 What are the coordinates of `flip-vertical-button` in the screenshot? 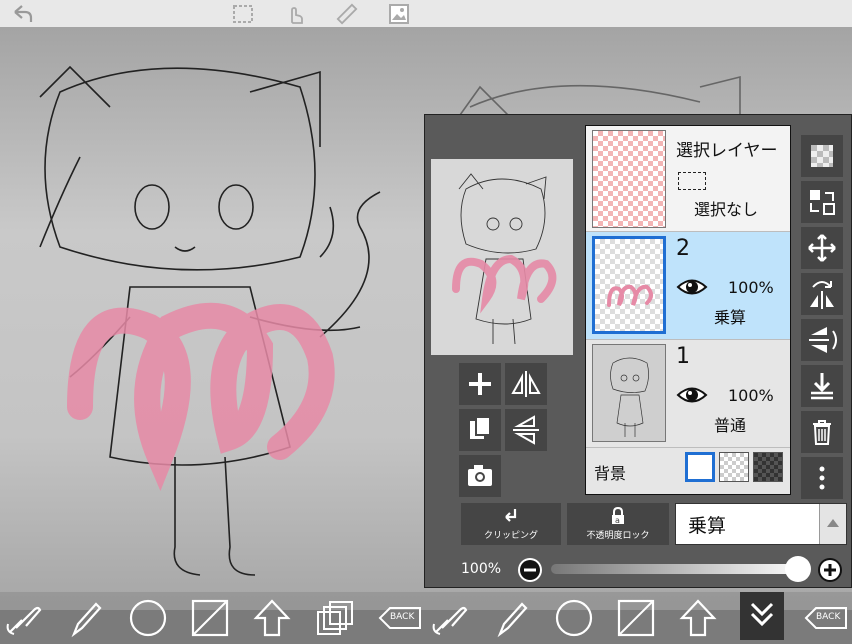 It's located at (526, 430).